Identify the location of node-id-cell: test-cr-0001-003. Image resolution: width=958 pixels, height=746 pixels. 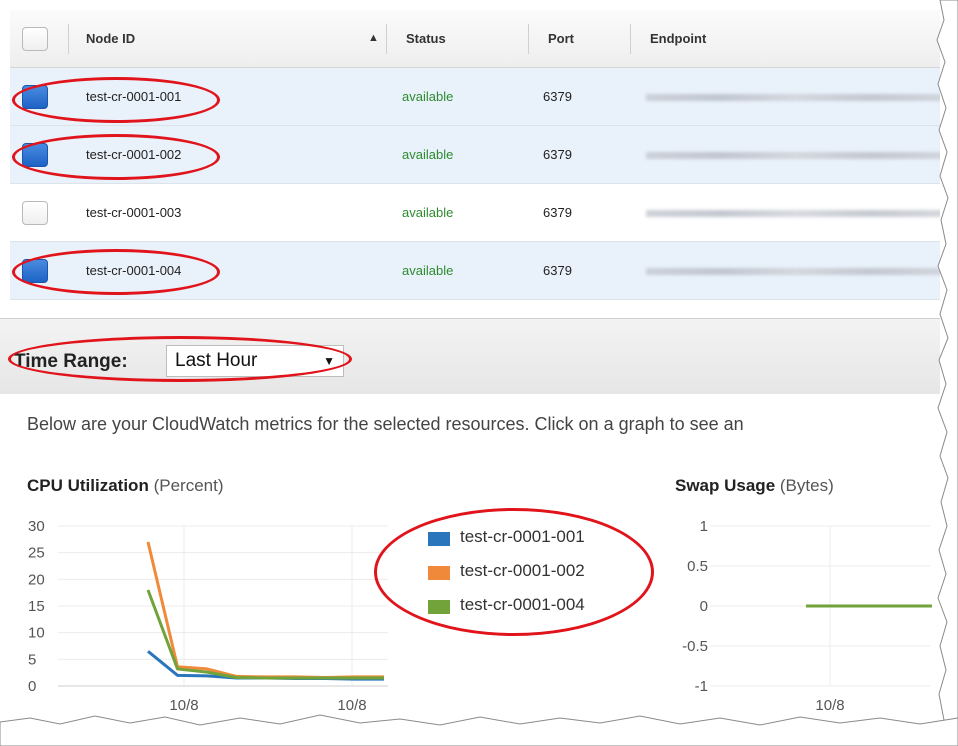
(134, 212).